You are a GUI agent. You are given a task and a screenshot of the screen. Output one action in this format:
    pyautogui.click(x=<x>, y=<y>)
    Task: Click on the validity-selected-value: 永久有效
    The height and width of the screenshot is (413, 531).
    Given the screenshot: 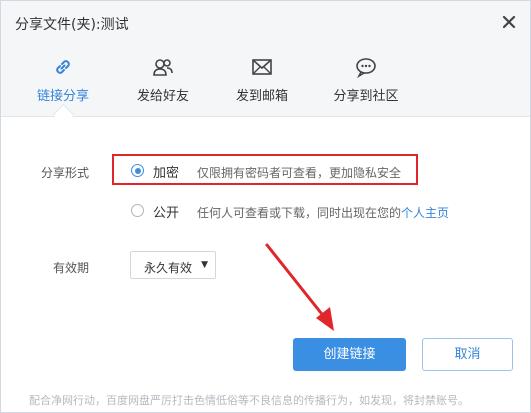 What is the action you would take?
    pyautogui.click(x=168, y=268)
    